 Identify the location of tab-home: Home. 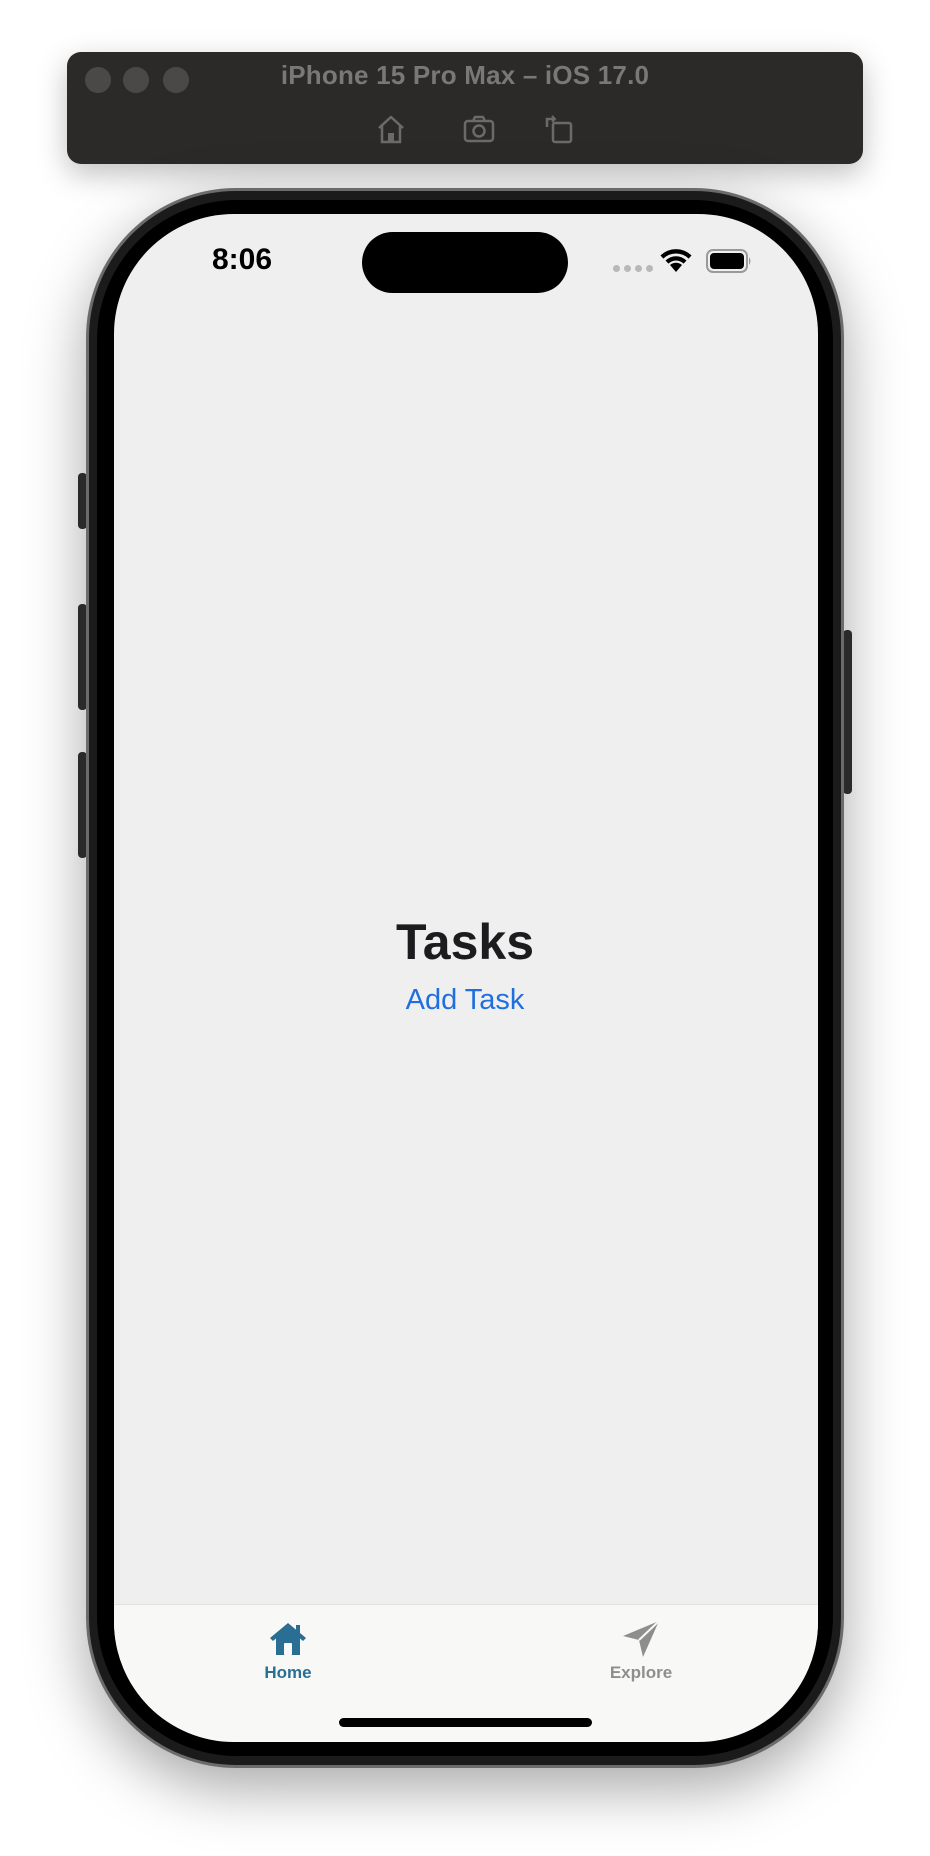
(288, 1650).